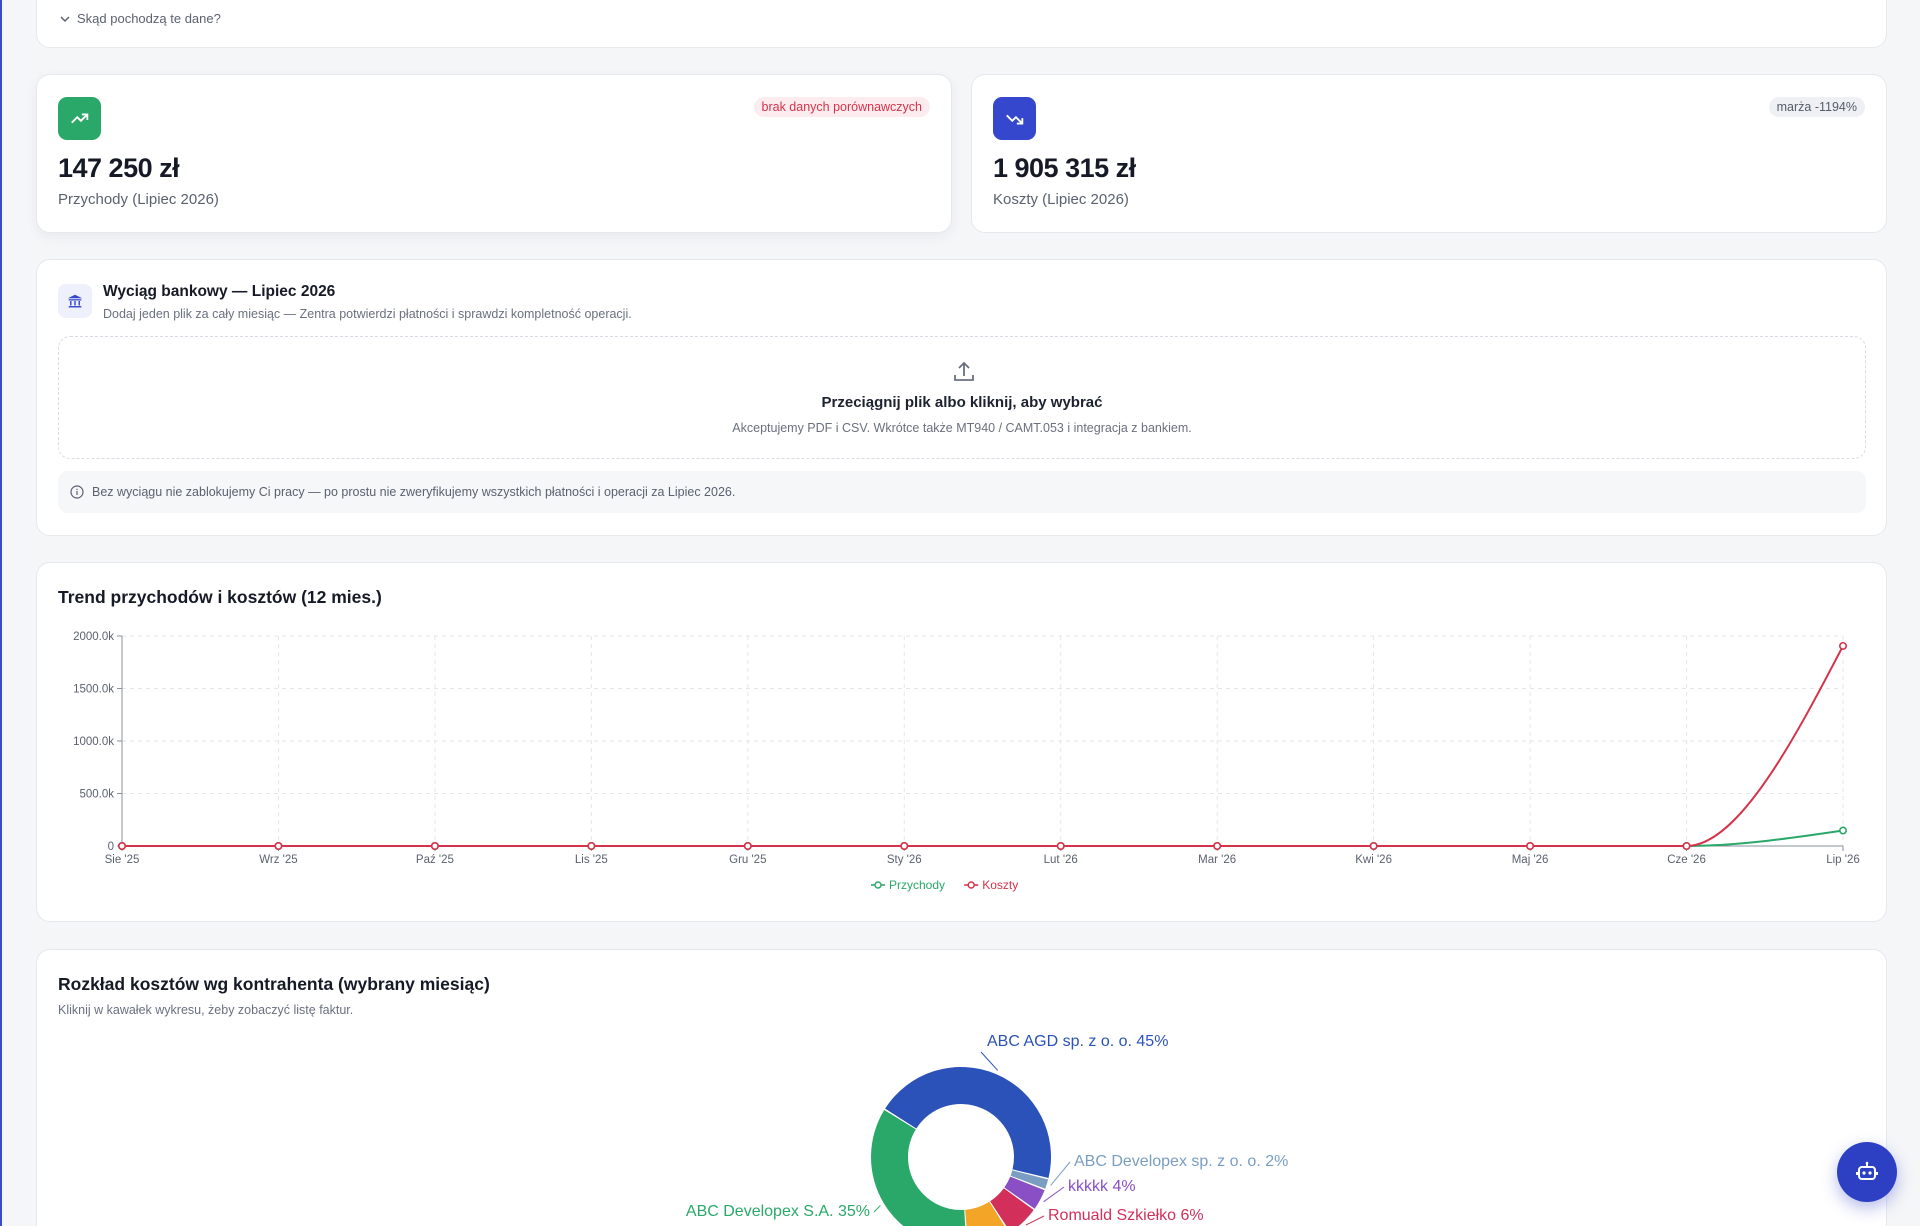 This screenshot has width=1920, height=1226. I want to click on y-tick-label: 0, so click(111, 847).